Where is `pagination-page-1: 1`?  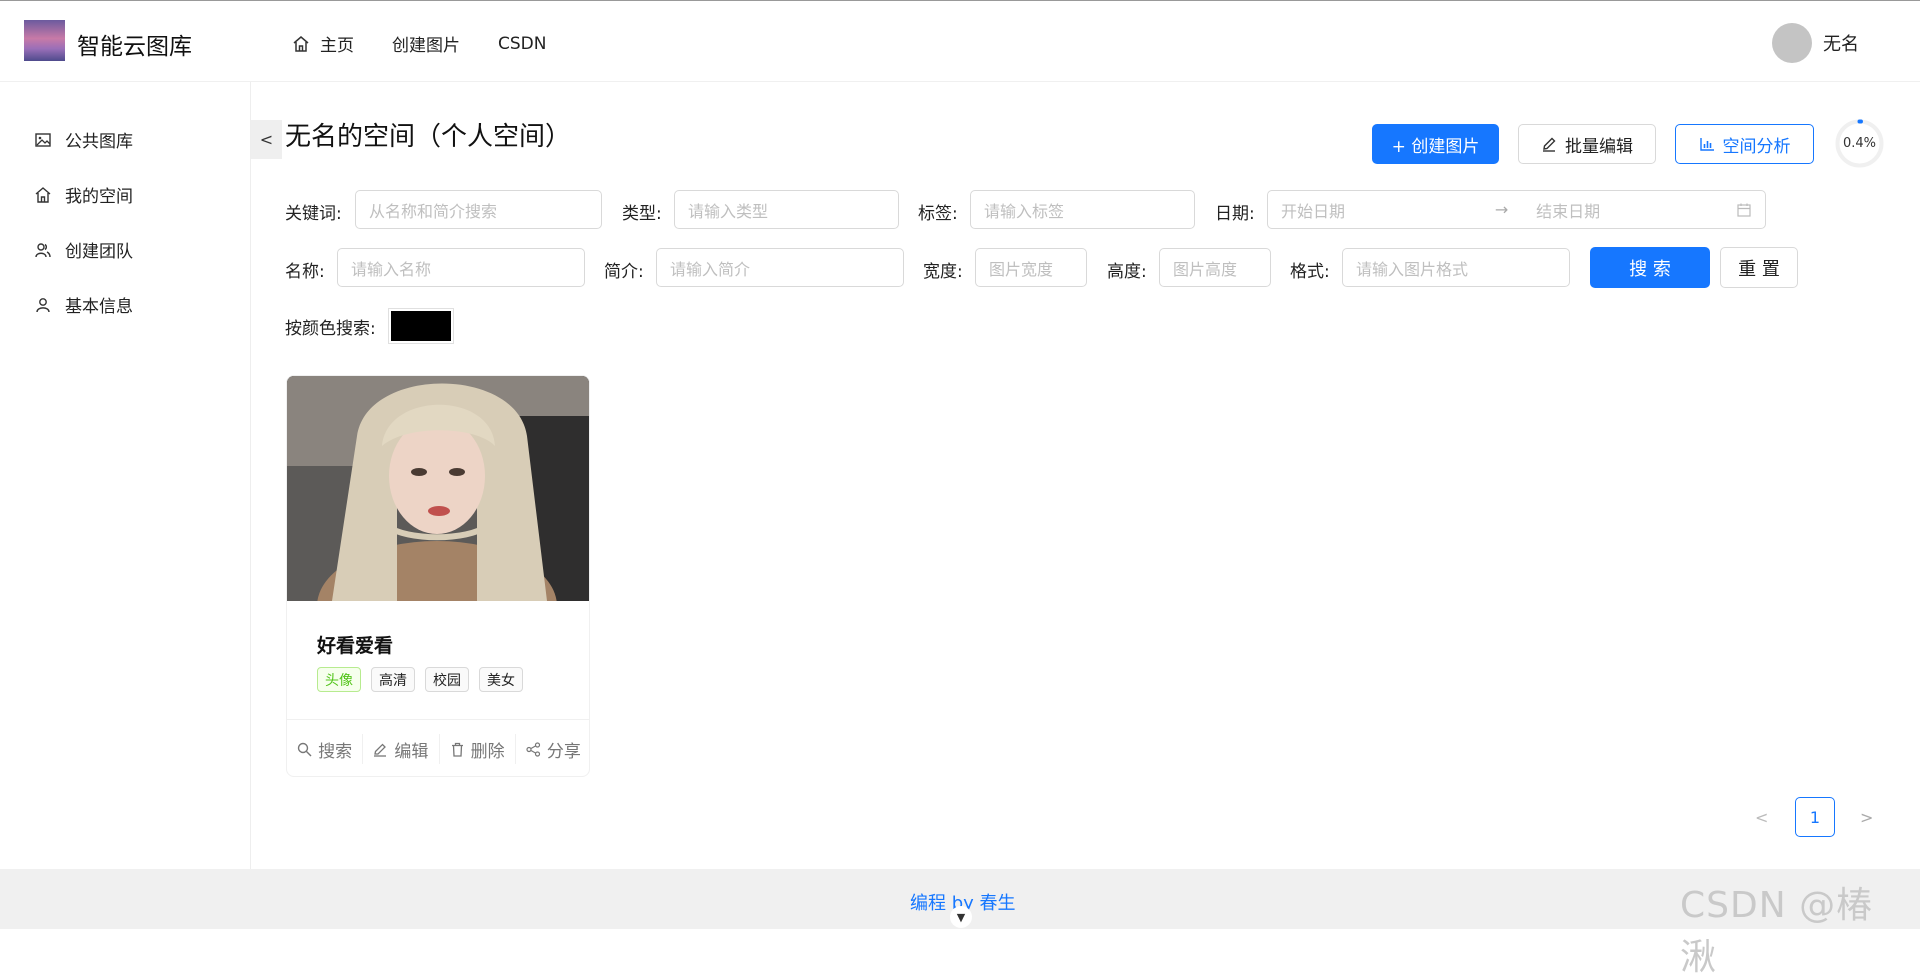 pagination-page-1: 1 is located at coordinates (1815, 817).